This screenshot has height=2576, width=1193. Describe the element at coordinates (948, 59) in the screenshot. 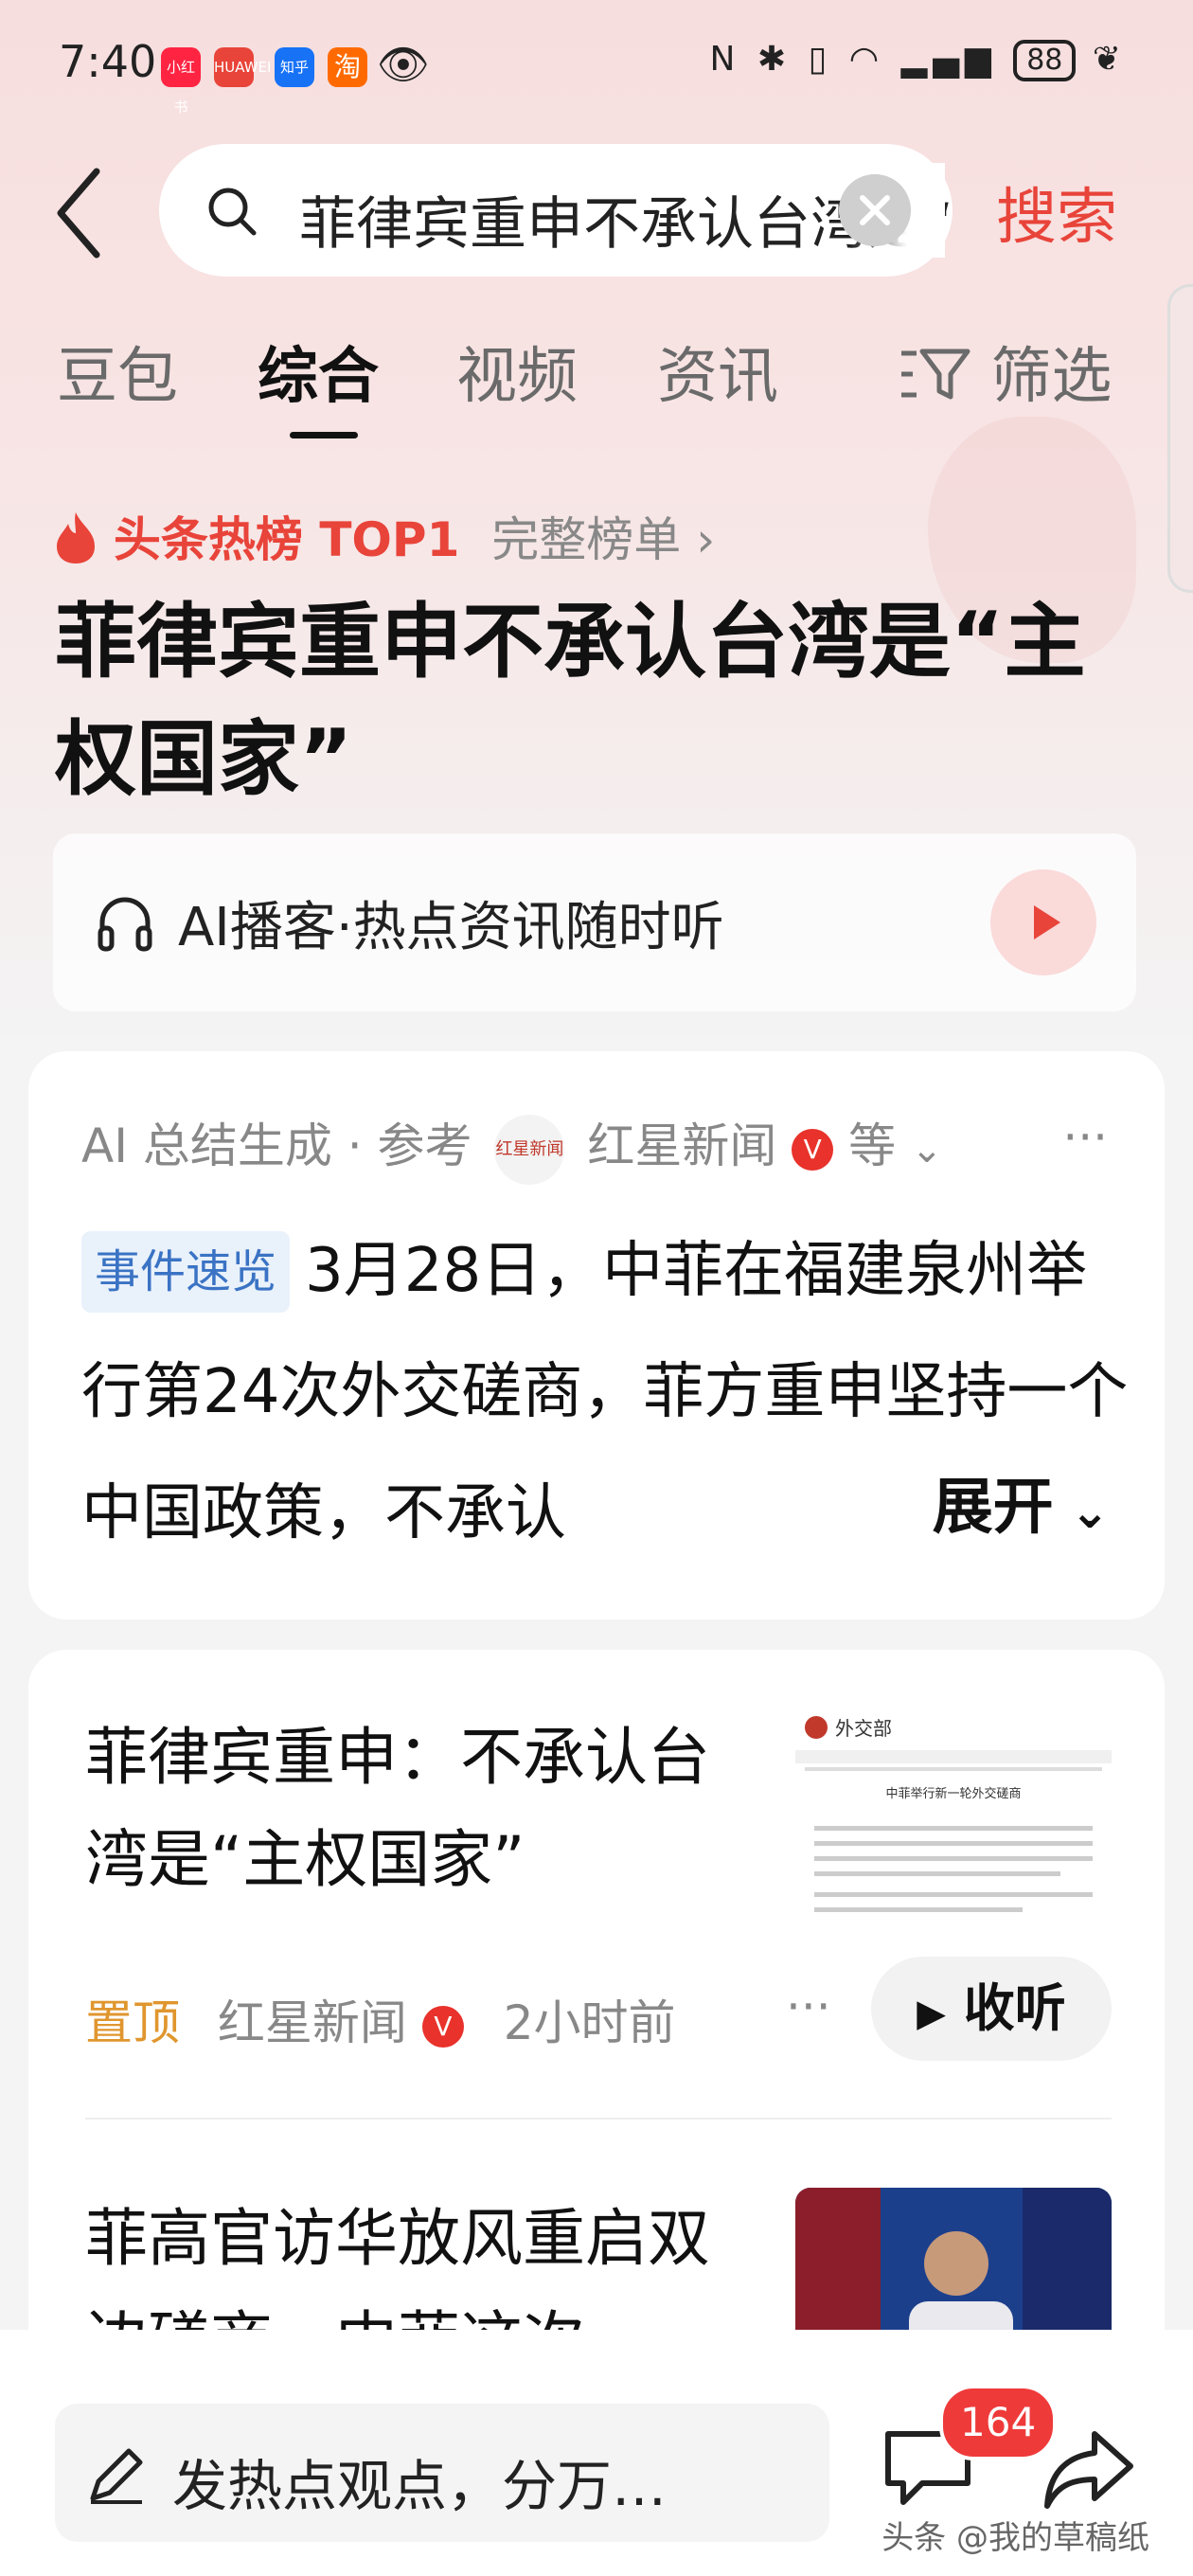

I see `signal-icon: ▂▄▆` at that location.